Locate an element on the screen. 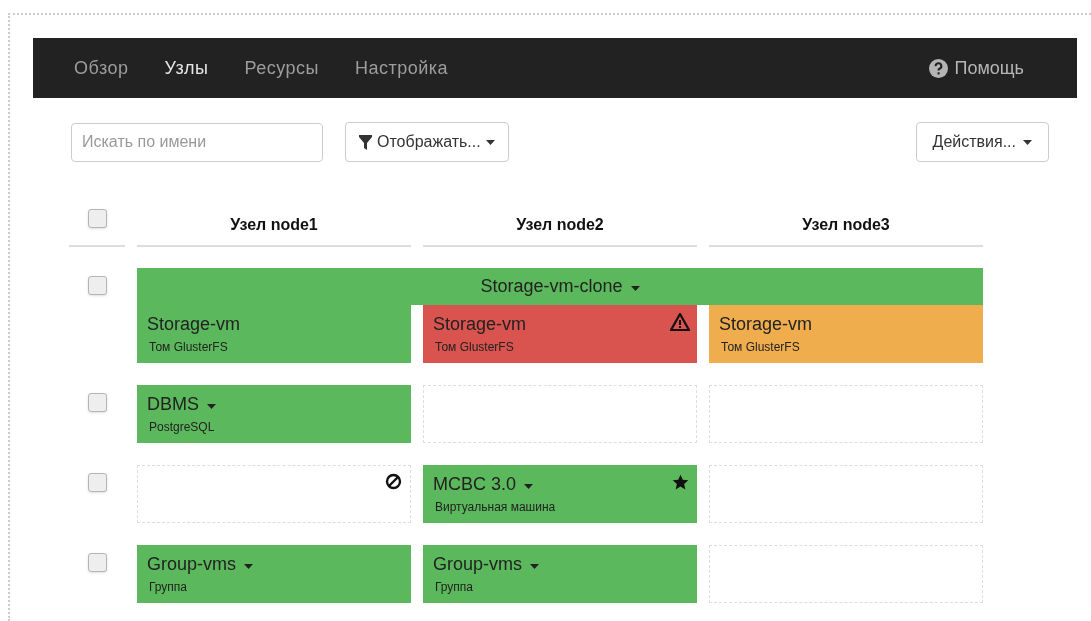 This screenshot has width=1091, height=621. nav-link: Настройка is located at coordinates (401, 68).